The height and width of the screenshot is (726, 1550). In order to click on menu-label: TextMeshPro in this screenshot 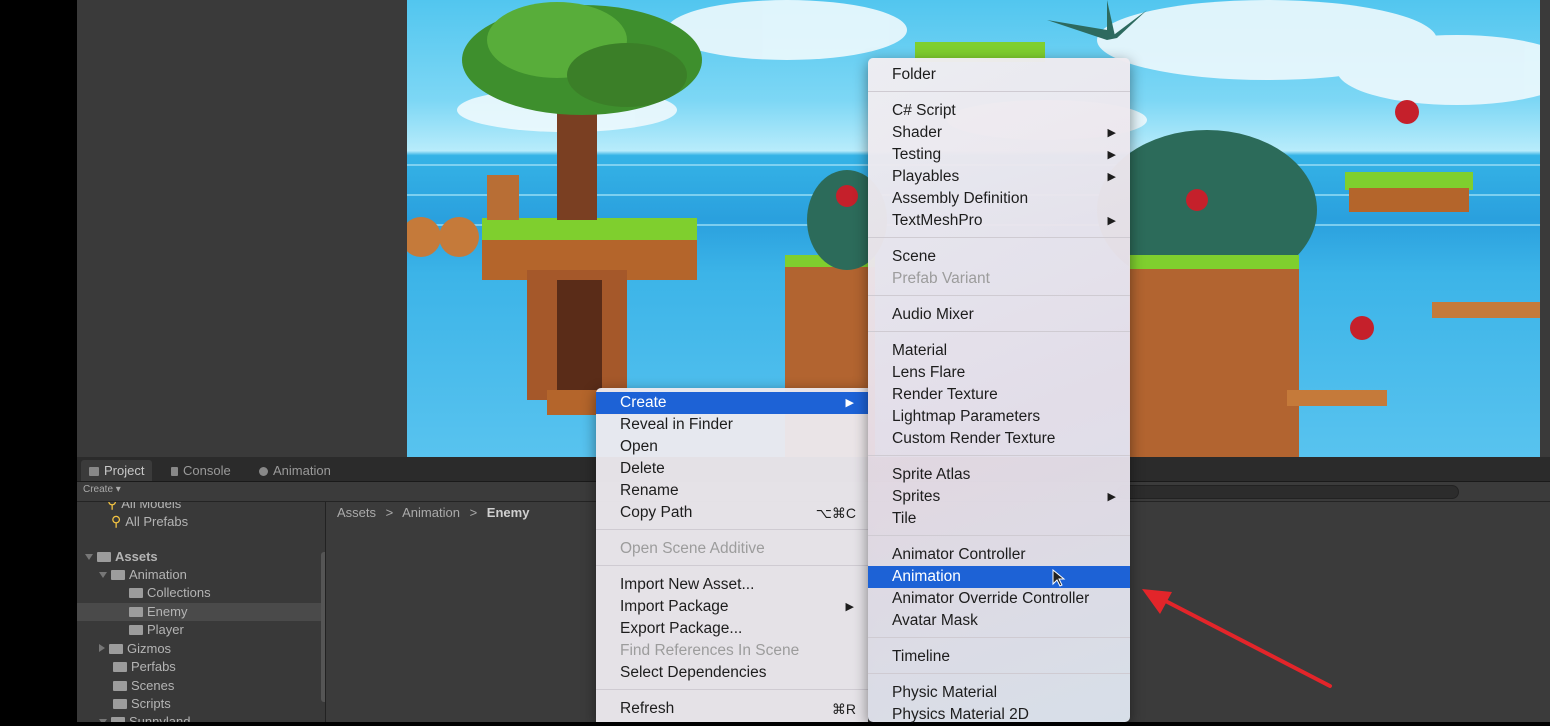, I will do `click(937, 220)`.